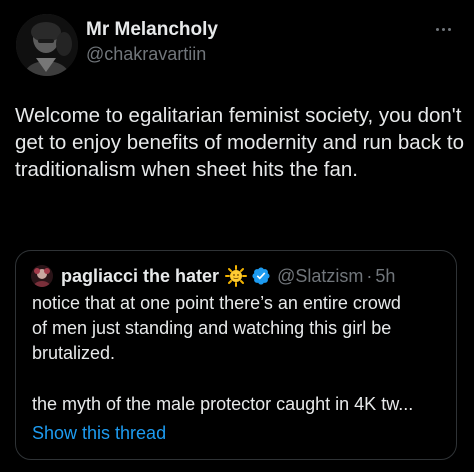 The width and height of the screenshot is (474, 472). I want to click on more-options-button, so click(443, 29).